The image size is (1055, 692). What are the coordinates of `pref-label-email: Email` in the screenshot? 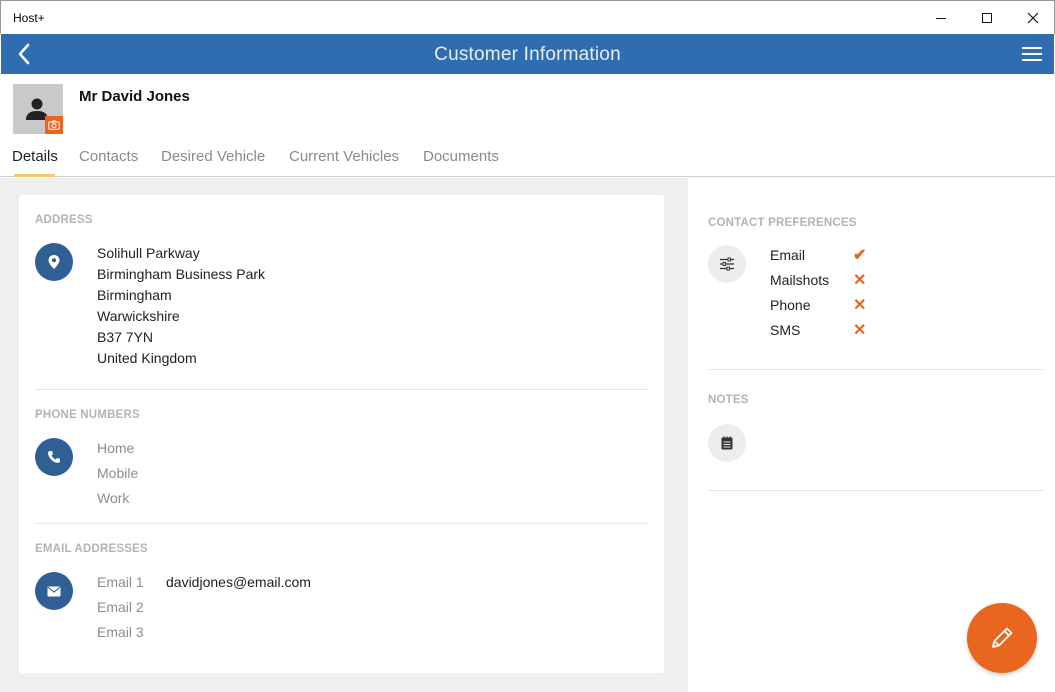 It's located at (788, 255).